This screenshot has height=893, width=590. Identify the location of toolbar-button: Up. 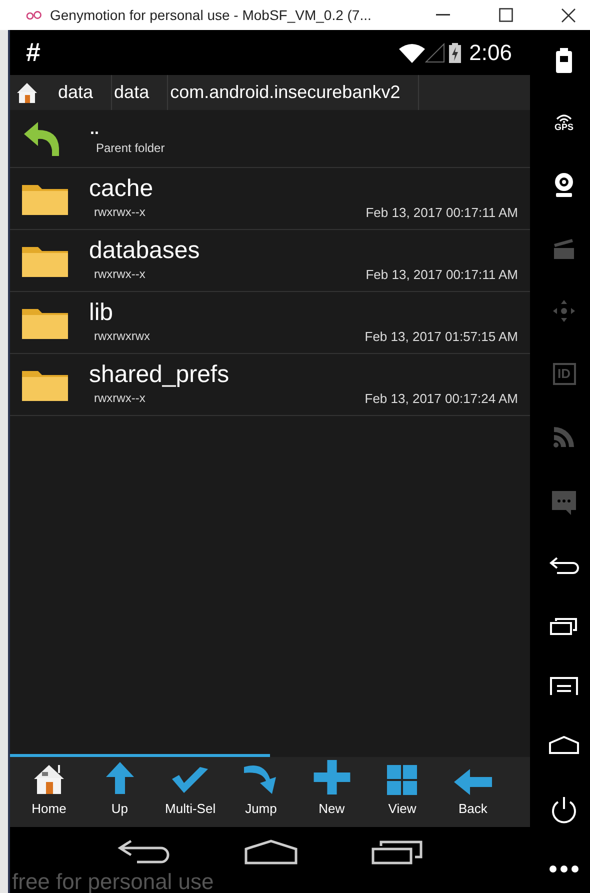
(119, 792).